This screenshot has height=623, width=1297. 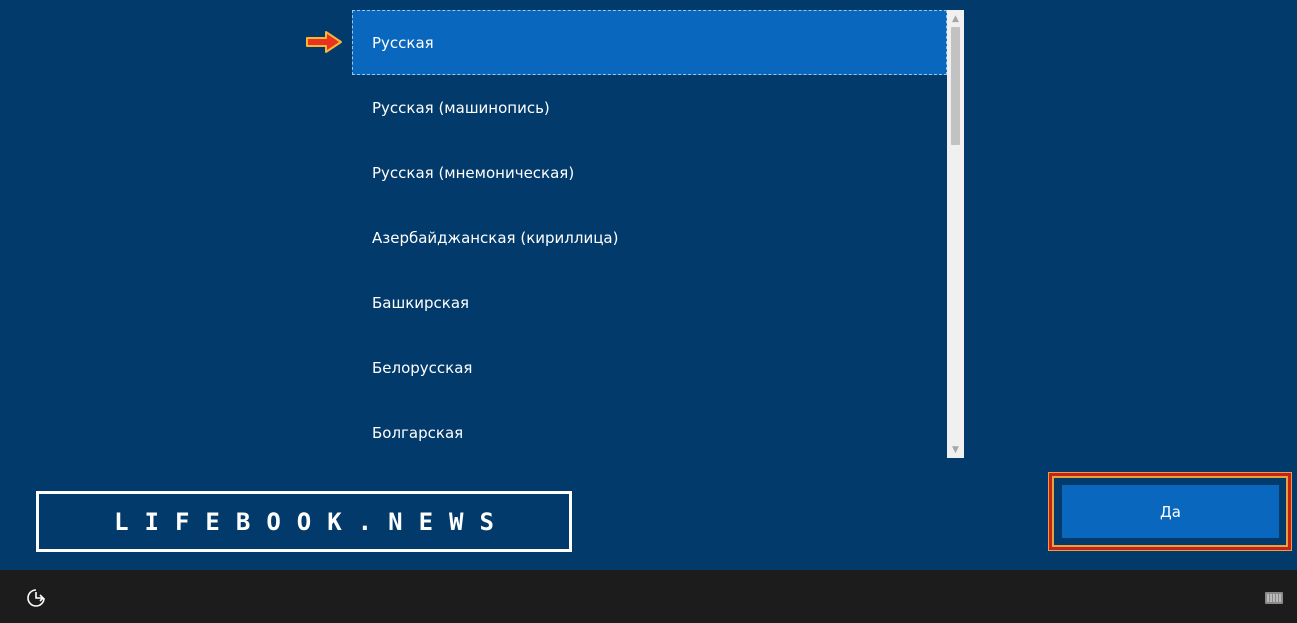 What do you see at coordinates (649, 42) in the screenshot?
I see `list-item-russian: Русская` at bounding box center [649, 42].